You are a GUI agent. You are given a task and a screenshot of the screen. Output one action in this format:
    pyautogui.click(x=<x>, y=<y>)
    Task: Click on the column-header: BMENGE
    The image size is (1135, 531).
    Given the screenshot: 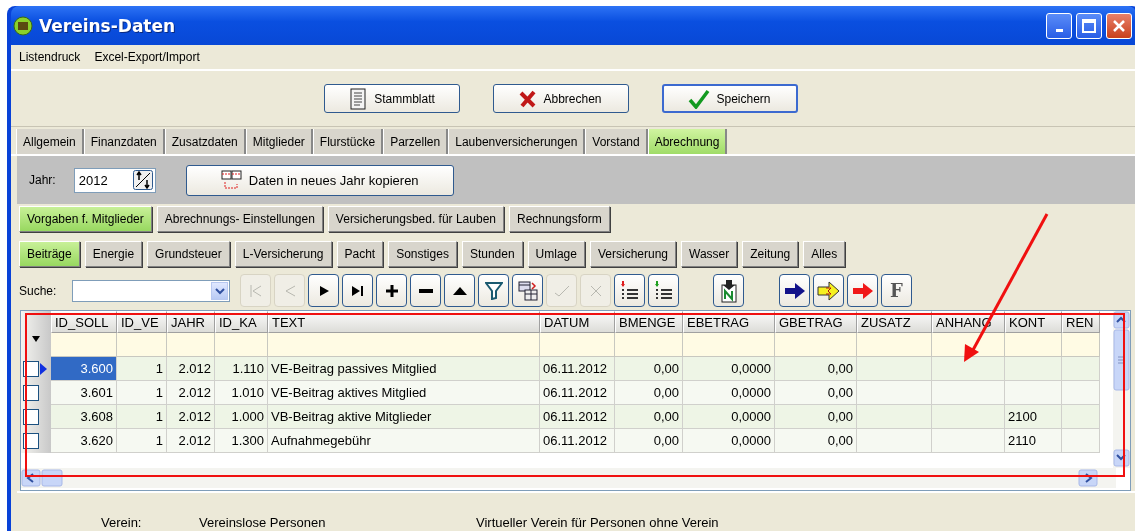 What is the action you would take?
    pyautogui.click(x=649, y=322)
    